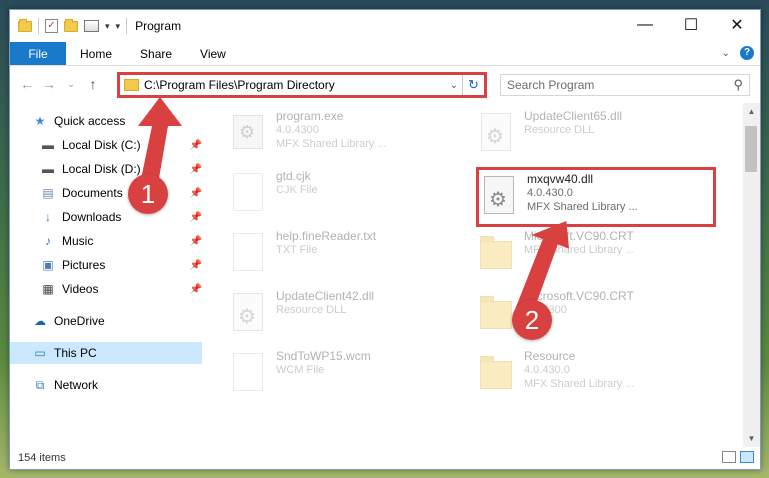 This screenshot has width=769, height=478. I want to click on ribbon-tabs: File Home Share View ⌄ ?, so click(385, 54).